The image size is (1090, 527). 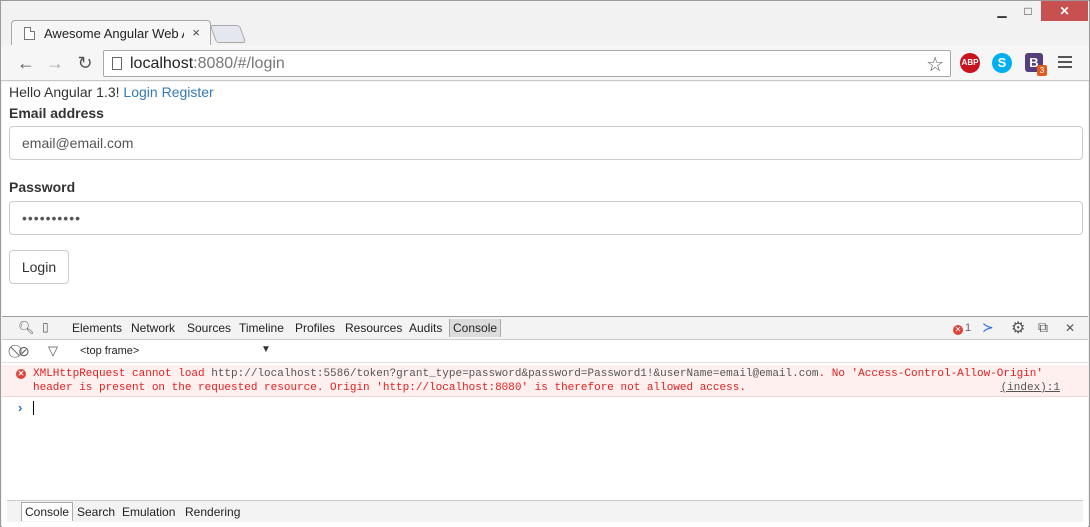 What do you see at coordinates (45, 327) in the screenshot?
I see `device-mode-icon: ▯` at bounding box center [45, 327].